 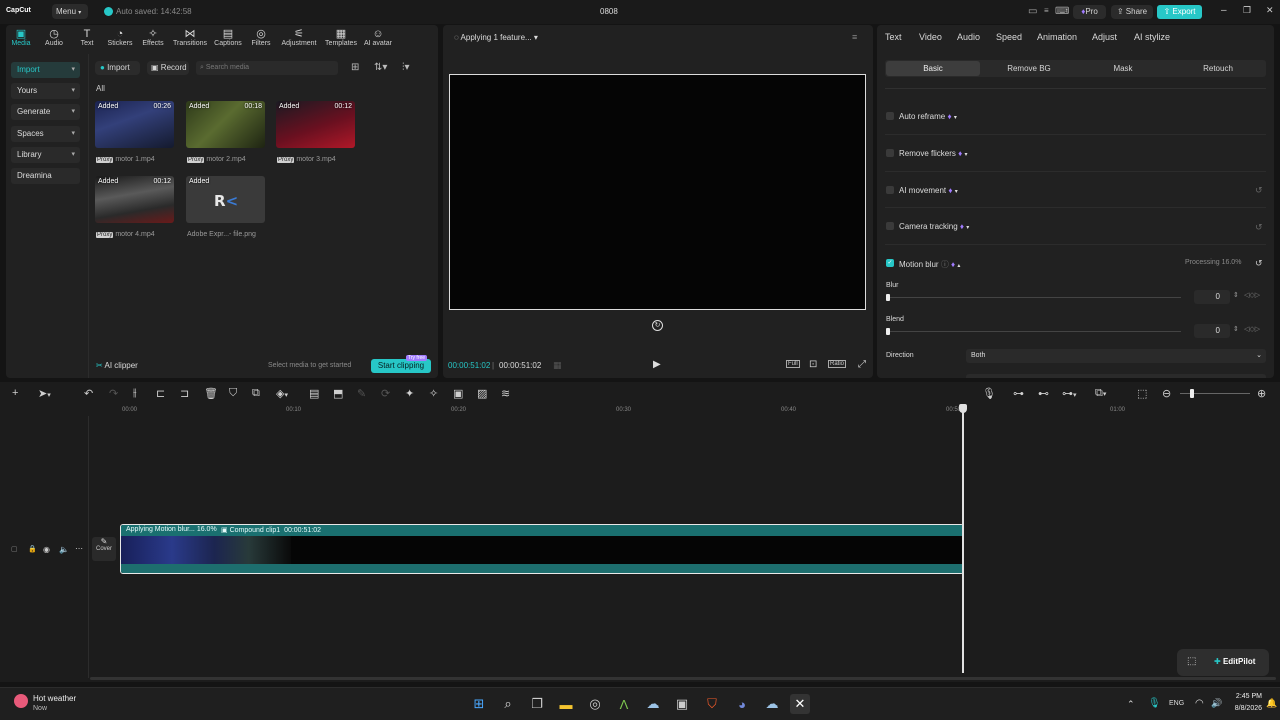 What do you see at coordinates (233, 393) in the screenshot?
I see `mask-icon: ⛉` at bounding box center [233, 393].